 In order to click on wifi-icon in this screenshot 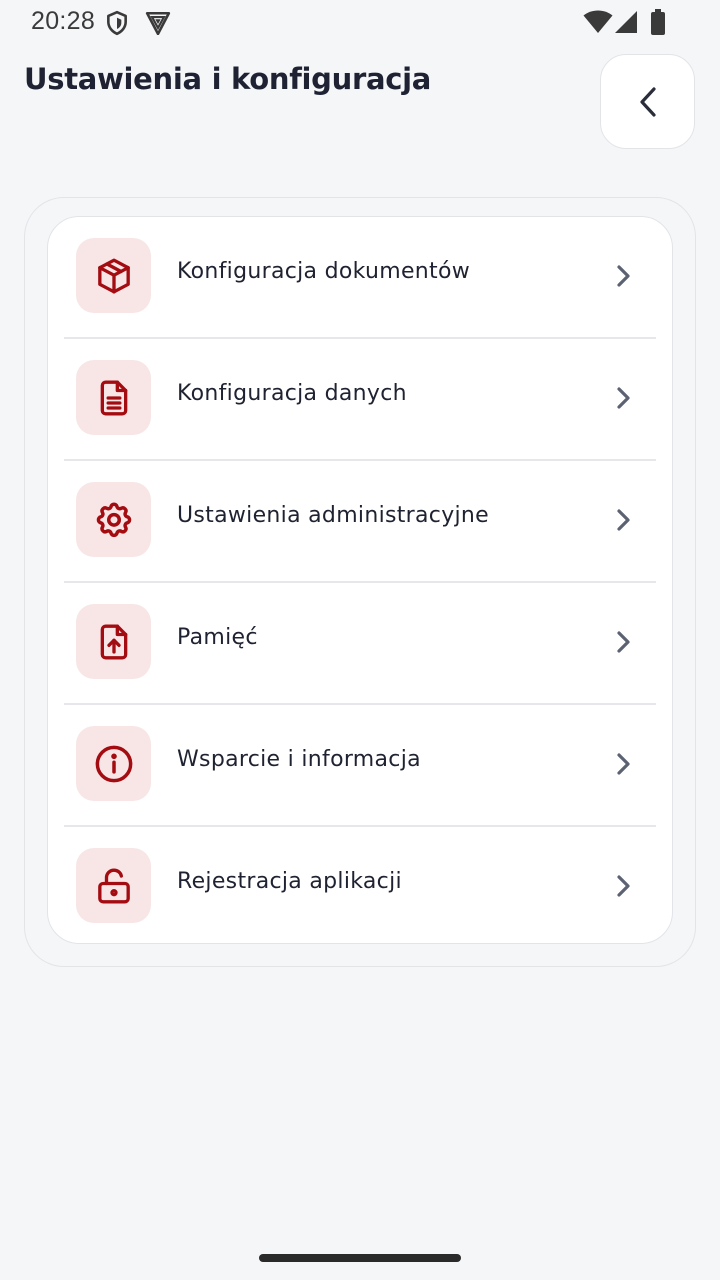, I will do `click(598, 21)`.